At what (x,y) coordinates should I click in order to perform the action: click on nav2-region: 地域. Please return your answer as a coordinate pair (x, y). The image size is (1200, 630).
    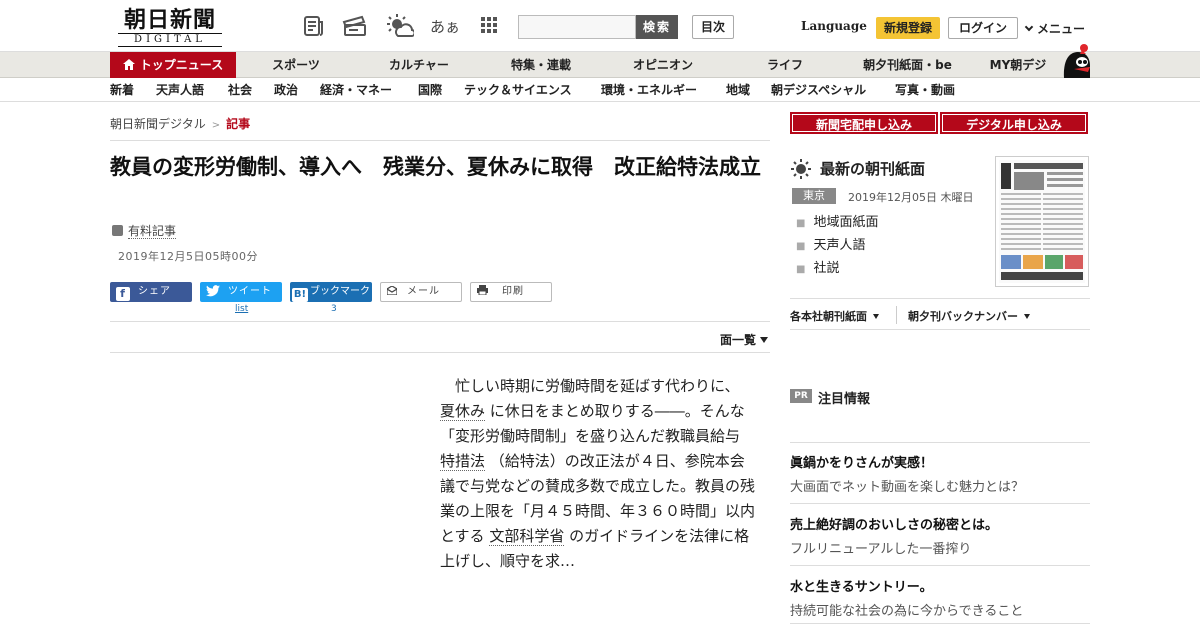
    Looking at the image, I should click on (738, 90).